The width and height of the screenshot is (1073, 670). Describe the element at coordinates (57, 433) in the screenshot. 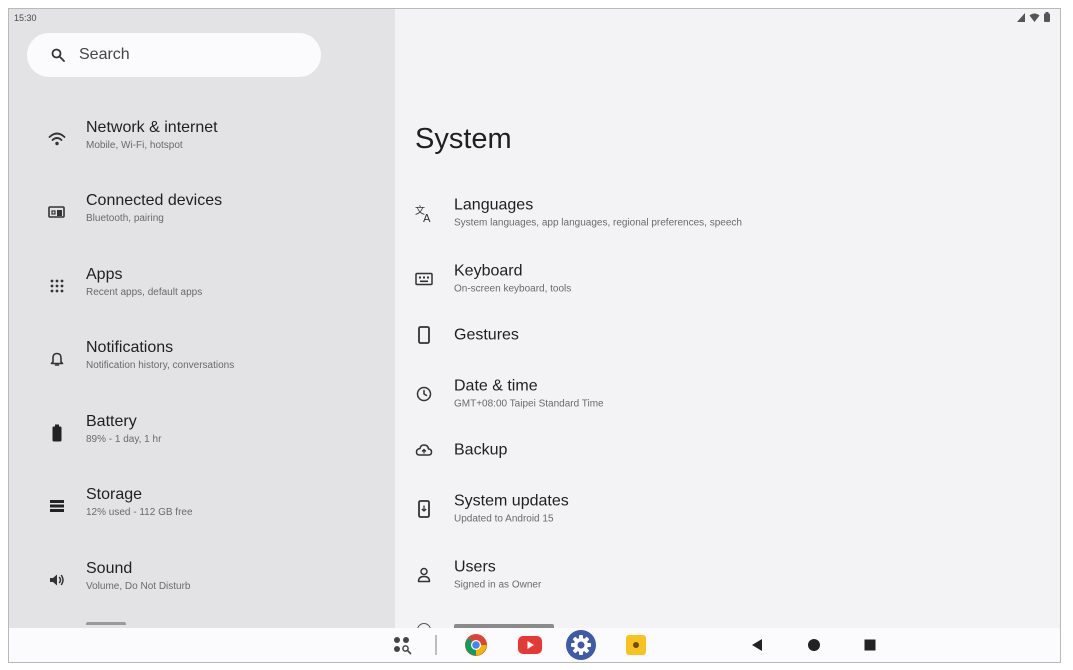

I see `battery-icon` at that location.